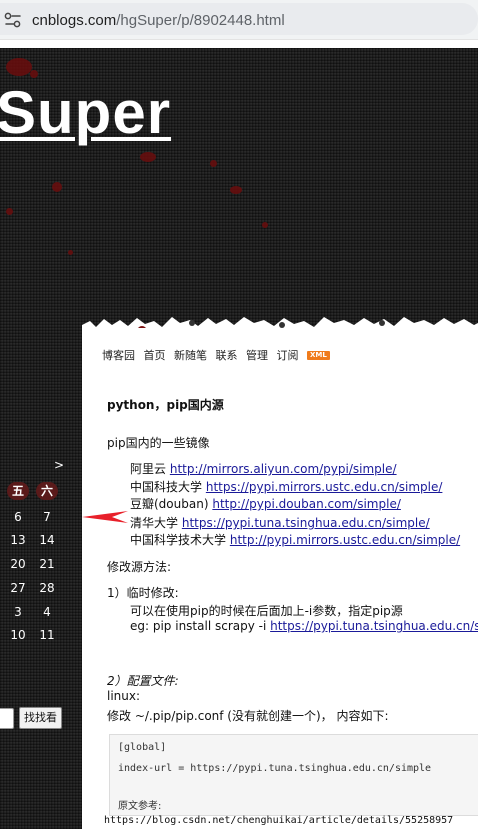 The image size is (478, 829). Describe the element at coordinates (200, 626) in the screenshot. I see `temp-example-command: eg: pip install scrapy -i` at that location.